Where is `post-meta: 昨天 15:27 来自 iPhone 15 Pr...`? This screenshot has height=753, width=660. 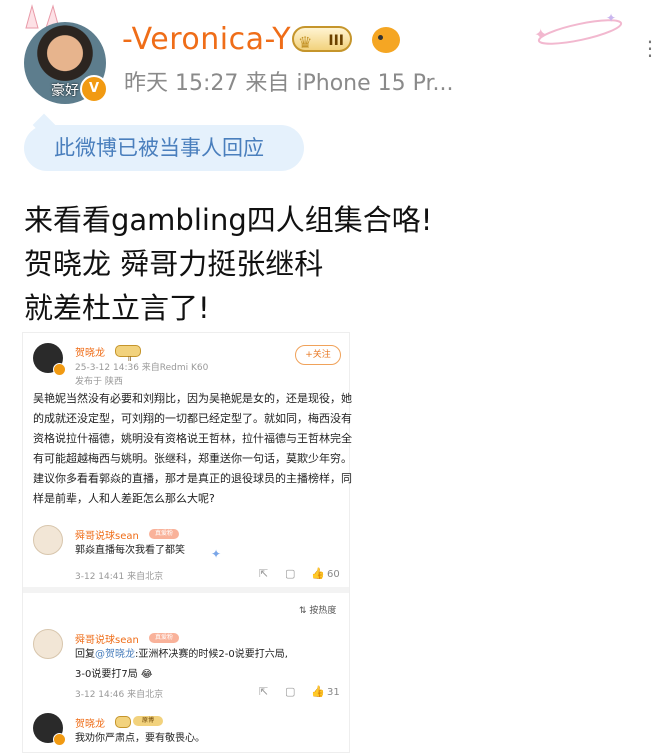 post-meta: 昨天 15:27 来自 iPhone 15 Pr... is located at coordinates (289, 83).